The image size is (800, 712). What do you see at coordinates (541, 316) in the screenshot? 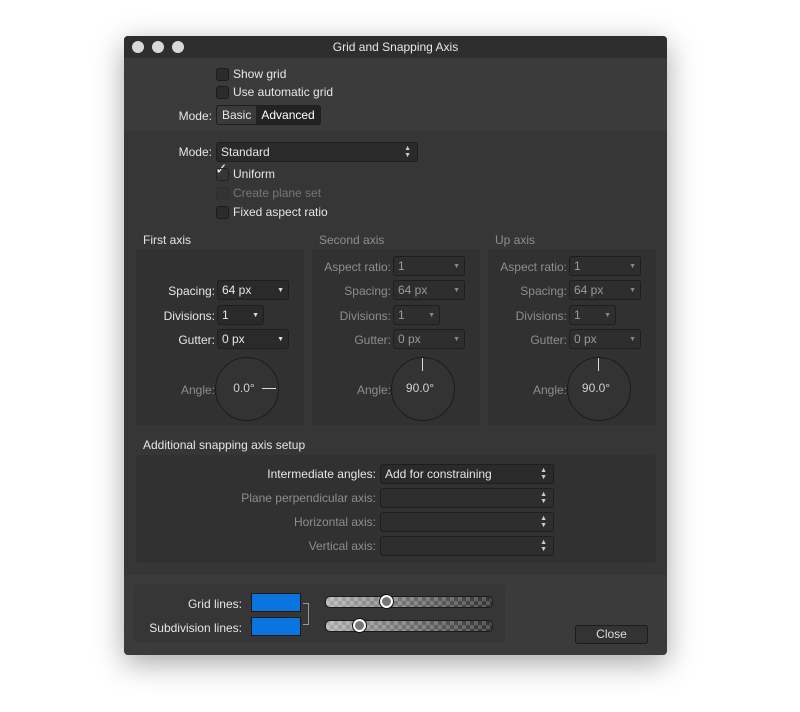
I see `up-divisions-label: Divisions:` at bounding box center [541, 316].